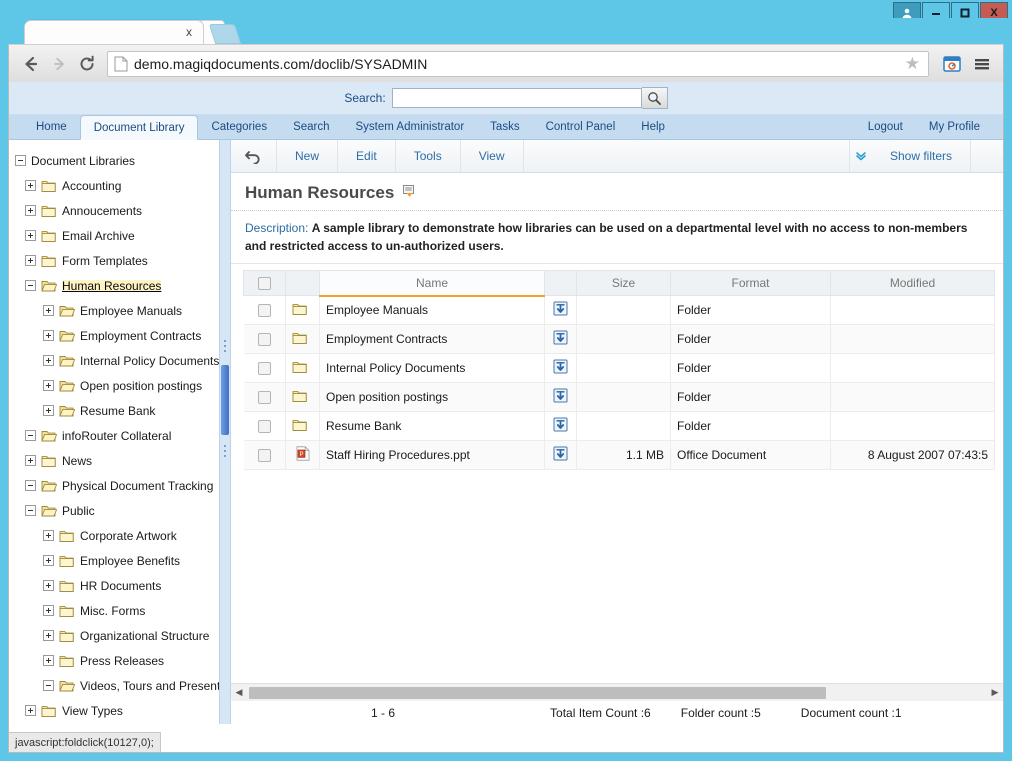  Describe the element at coordinates (117, 210) in the screenshot. I see `sidebar-item-annoucements: Annoucements` at that location.